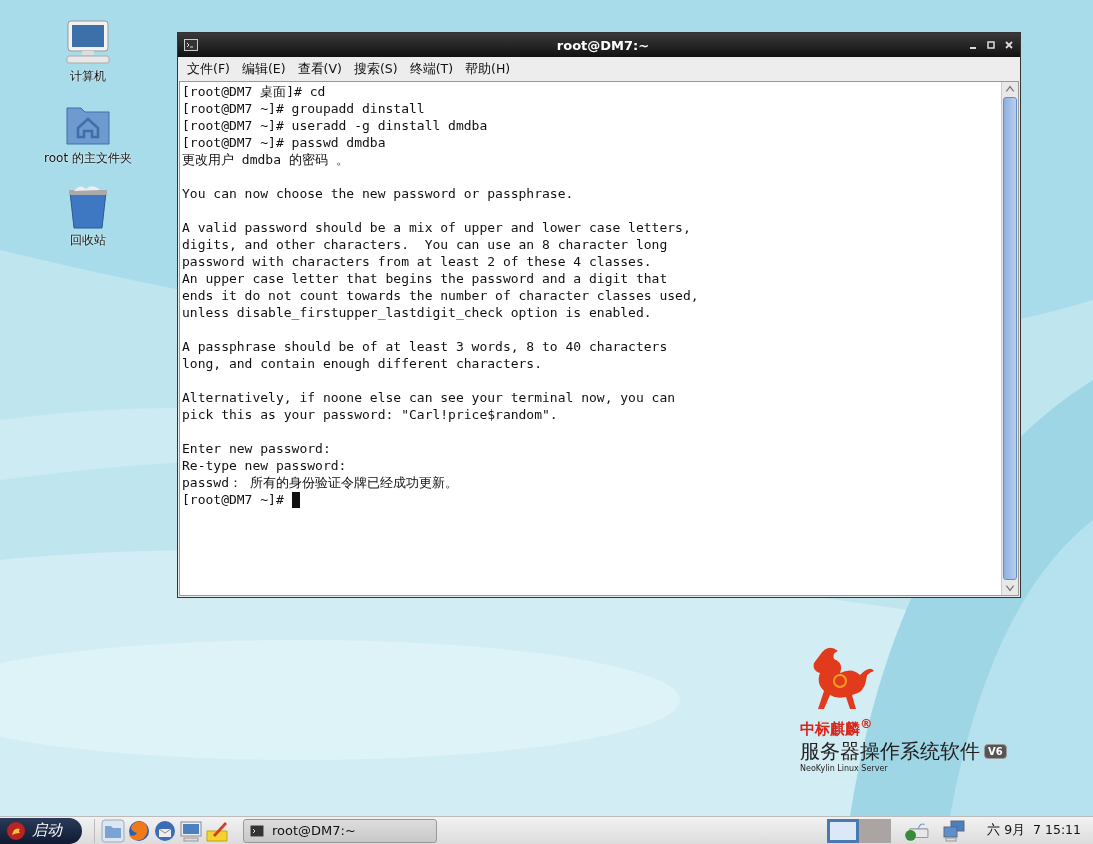 The height and width of the screenshot is (844, 1093). What do you see at coordinates (263, 69) in the screenshot?
I see `menu-item: 编辑(E)` at bounding box center [263, 69].